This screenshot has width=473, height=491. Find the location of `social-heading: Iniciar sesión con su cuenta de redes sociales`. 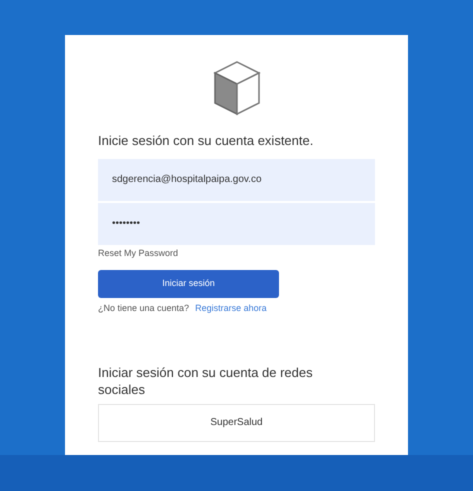

social-heading: Iniciar sesión con su cuenta de redes sociales is located at coordinates (206, 381).